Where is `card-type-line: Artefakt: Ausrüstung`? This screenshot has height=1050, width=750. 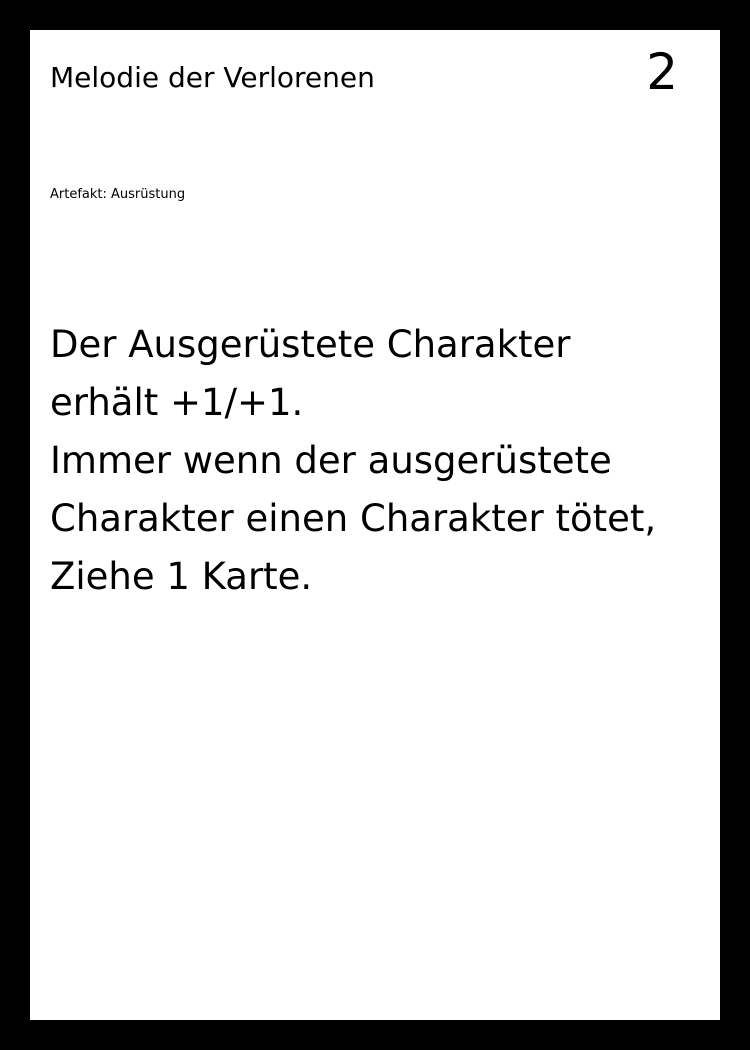 card-type-line: Artefakt: Ausrüstung is located at coordinates (118, 194).